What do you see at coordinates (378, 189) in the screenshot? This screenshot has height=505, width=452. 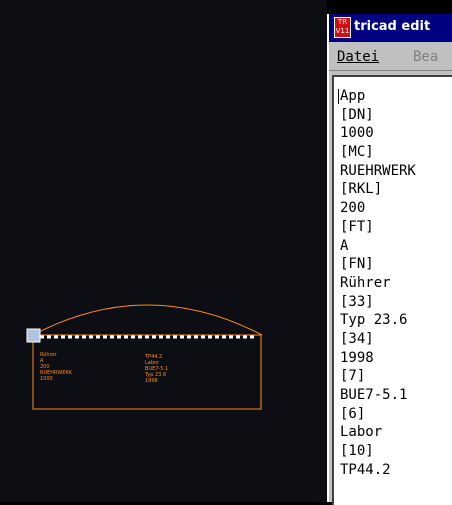 I see `text-line: [RKL]` at bounding box center [378, 189].